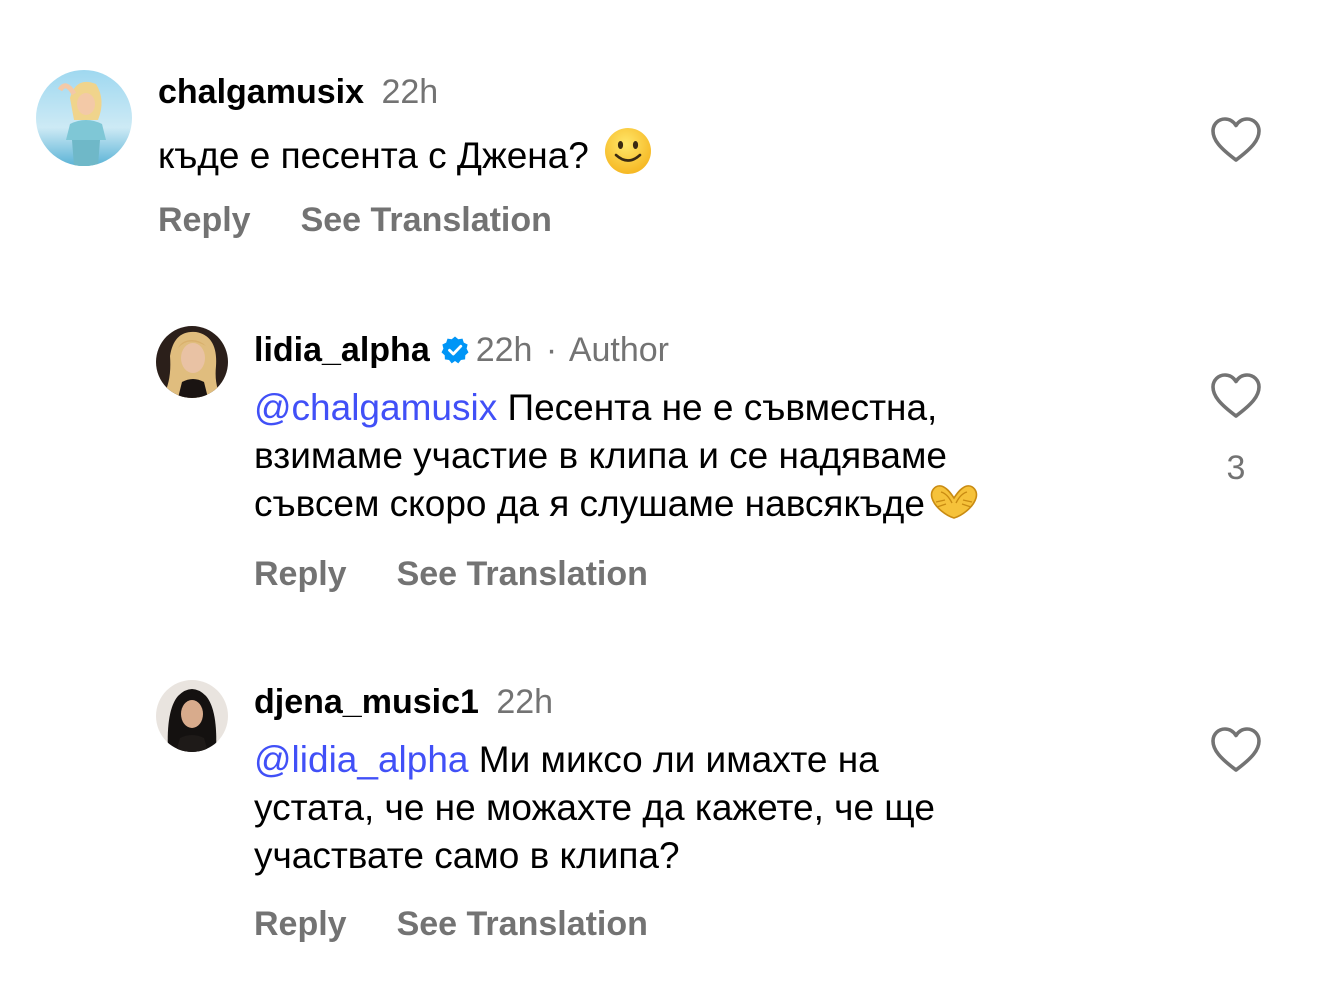 Image resolution: width=1320 pixels, height=1006 pixels. What do you see at coordinates (342, 350) in the screenshot?
I see `username: lidia_alpha` at bounding box center [342, 350].